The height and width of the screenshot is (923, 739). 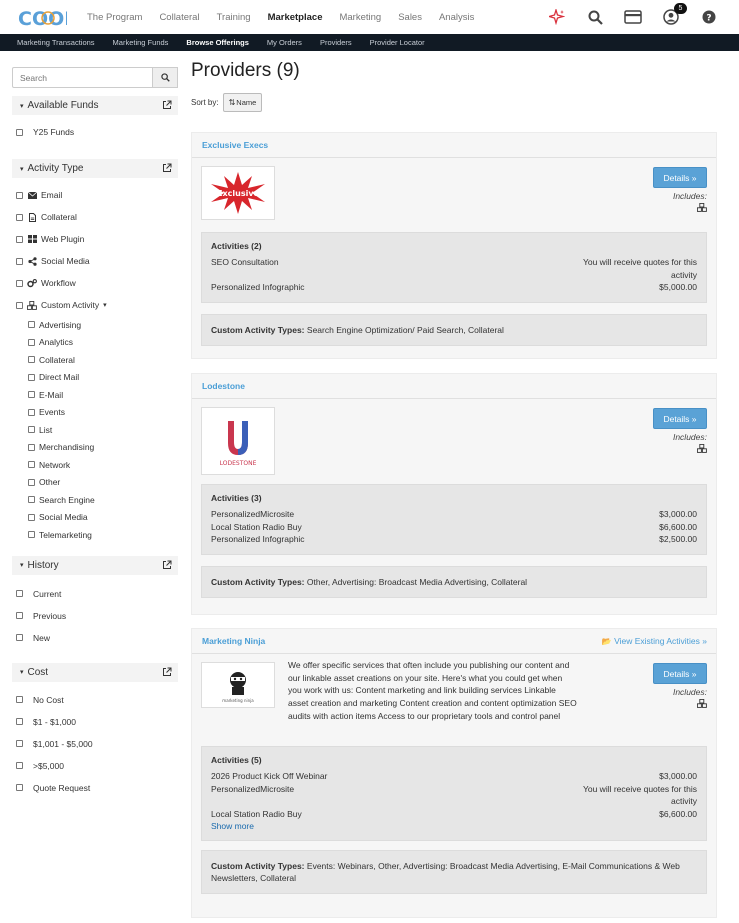 I want to click on subnav-marketing-funds: Marketing Funds, so click(x=141, y=42).